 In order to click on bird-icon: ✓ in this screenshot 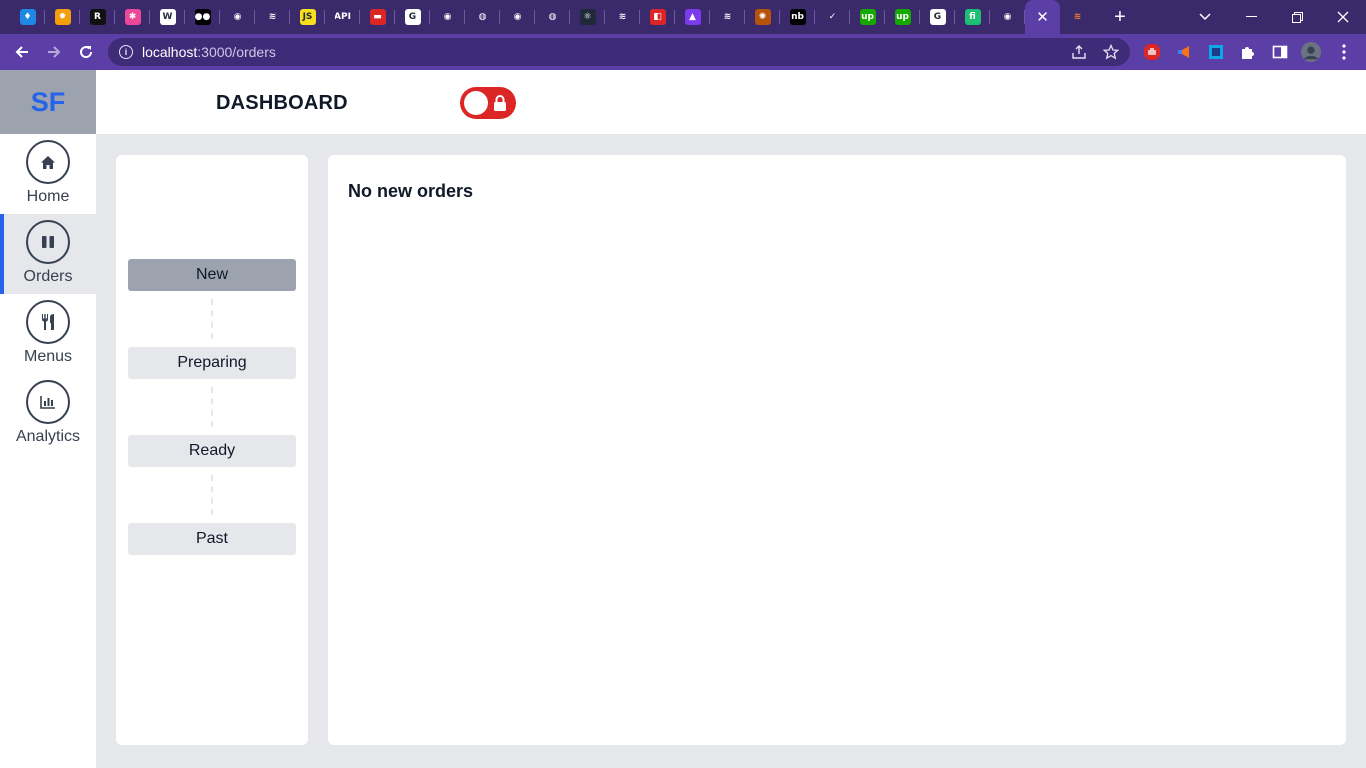, I will do `click(832, 17)`.